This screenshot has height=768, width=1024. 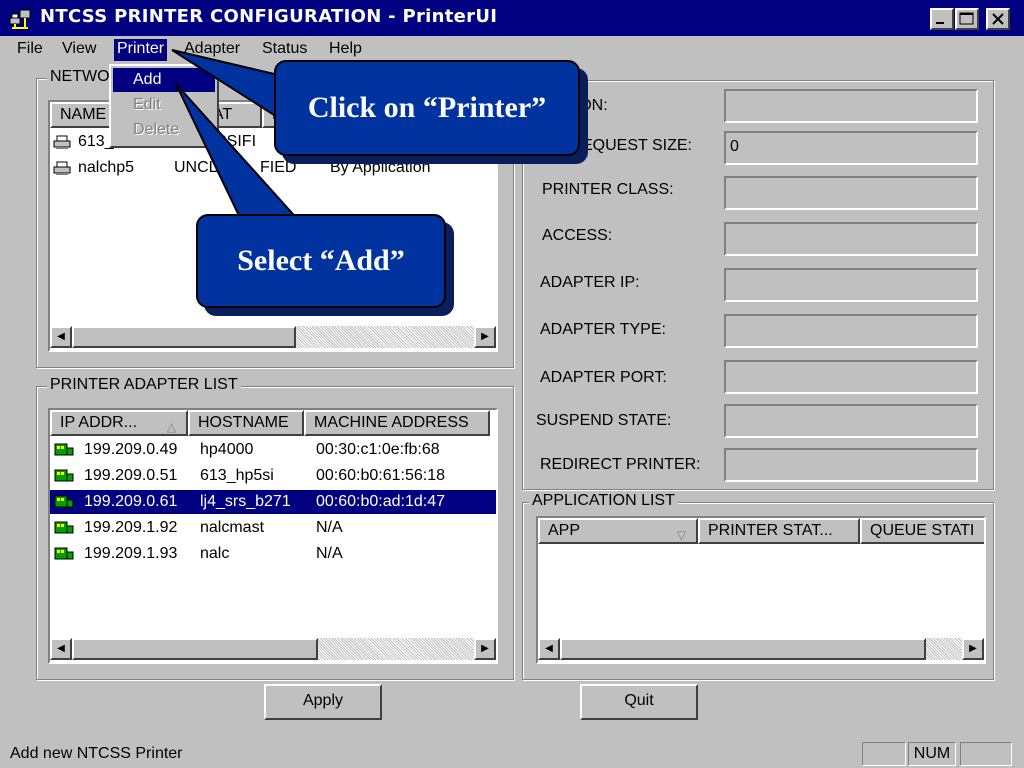 I want to click on adapter-list-label: PRINTER ADAPTER LIST, so click(x=144, y=385).